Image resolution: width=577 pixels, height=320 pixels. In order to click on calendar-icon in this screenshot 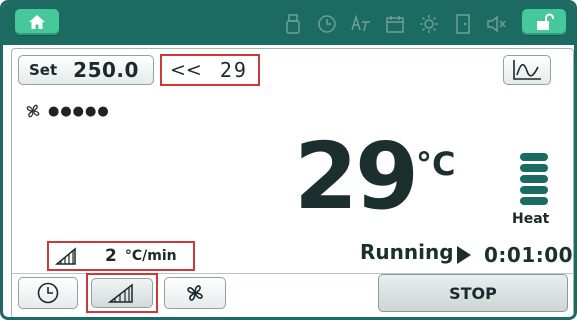, I will do `click(395, 24)`.